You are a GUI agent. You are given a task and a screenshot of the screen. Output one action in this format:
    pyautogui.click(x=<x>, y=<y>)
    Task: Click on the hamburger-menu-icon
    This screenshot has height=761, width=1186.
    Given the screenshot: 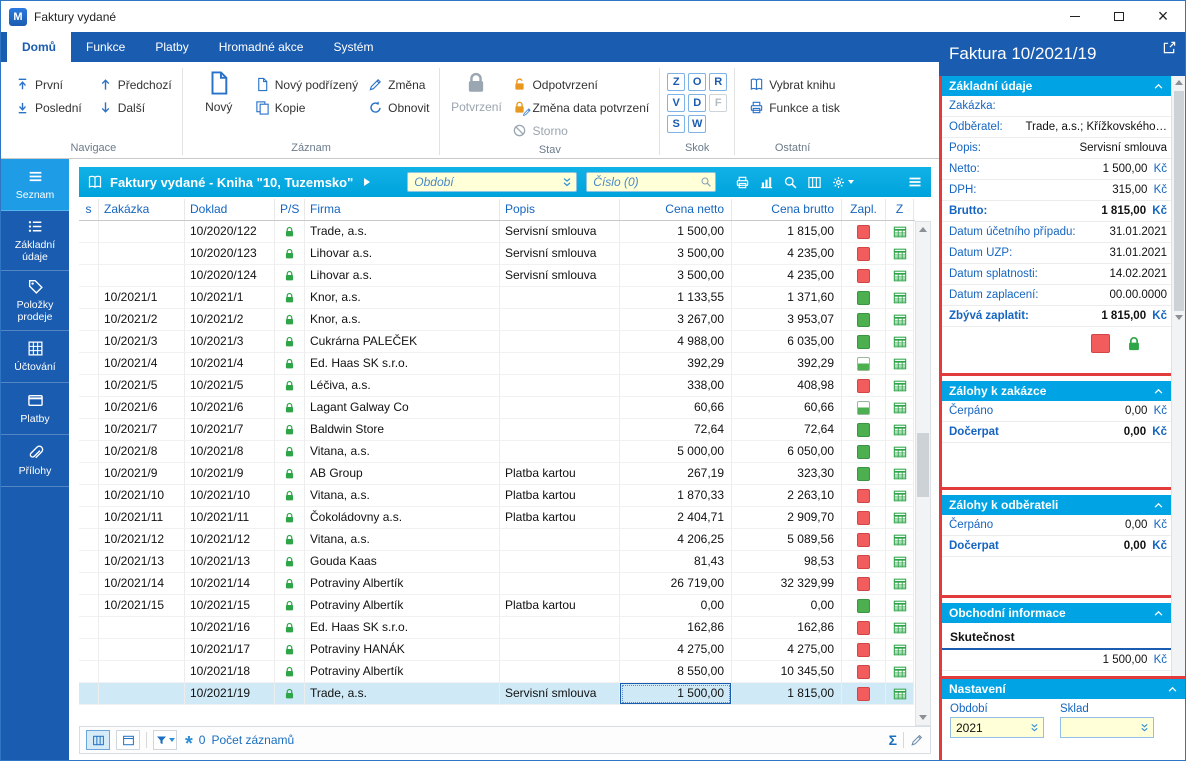 What is the action you would take?
    pyautogui.click(x=915, y=182)
    